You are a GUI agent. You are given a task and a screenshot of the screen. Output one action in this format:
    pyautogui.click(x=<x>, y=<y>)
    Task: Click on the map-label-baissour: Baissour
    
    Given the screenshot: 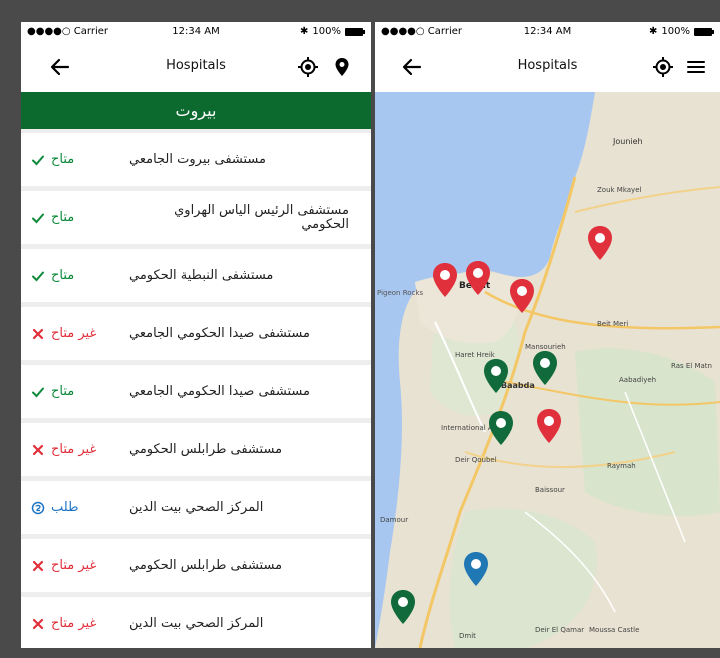 What is the action you would take?
    pyautogui.click(x=550, y=490)
    